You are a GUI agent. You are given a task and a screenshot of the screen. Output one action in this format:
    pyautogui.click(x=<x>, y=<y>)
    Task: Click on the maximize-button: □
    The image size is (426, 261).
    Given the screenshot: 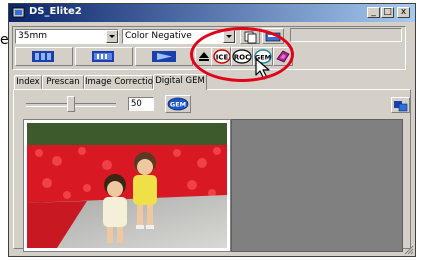 What is the action you would take?
    pyautogui.click(x=387, y=12)
    